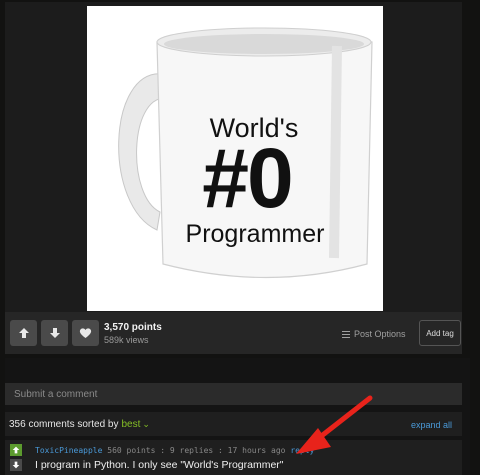  What do you see at coordinates (255, 234) in the screenshot?
I see `mug-text-programmer: Programmer` at bounding box center [255, 234].